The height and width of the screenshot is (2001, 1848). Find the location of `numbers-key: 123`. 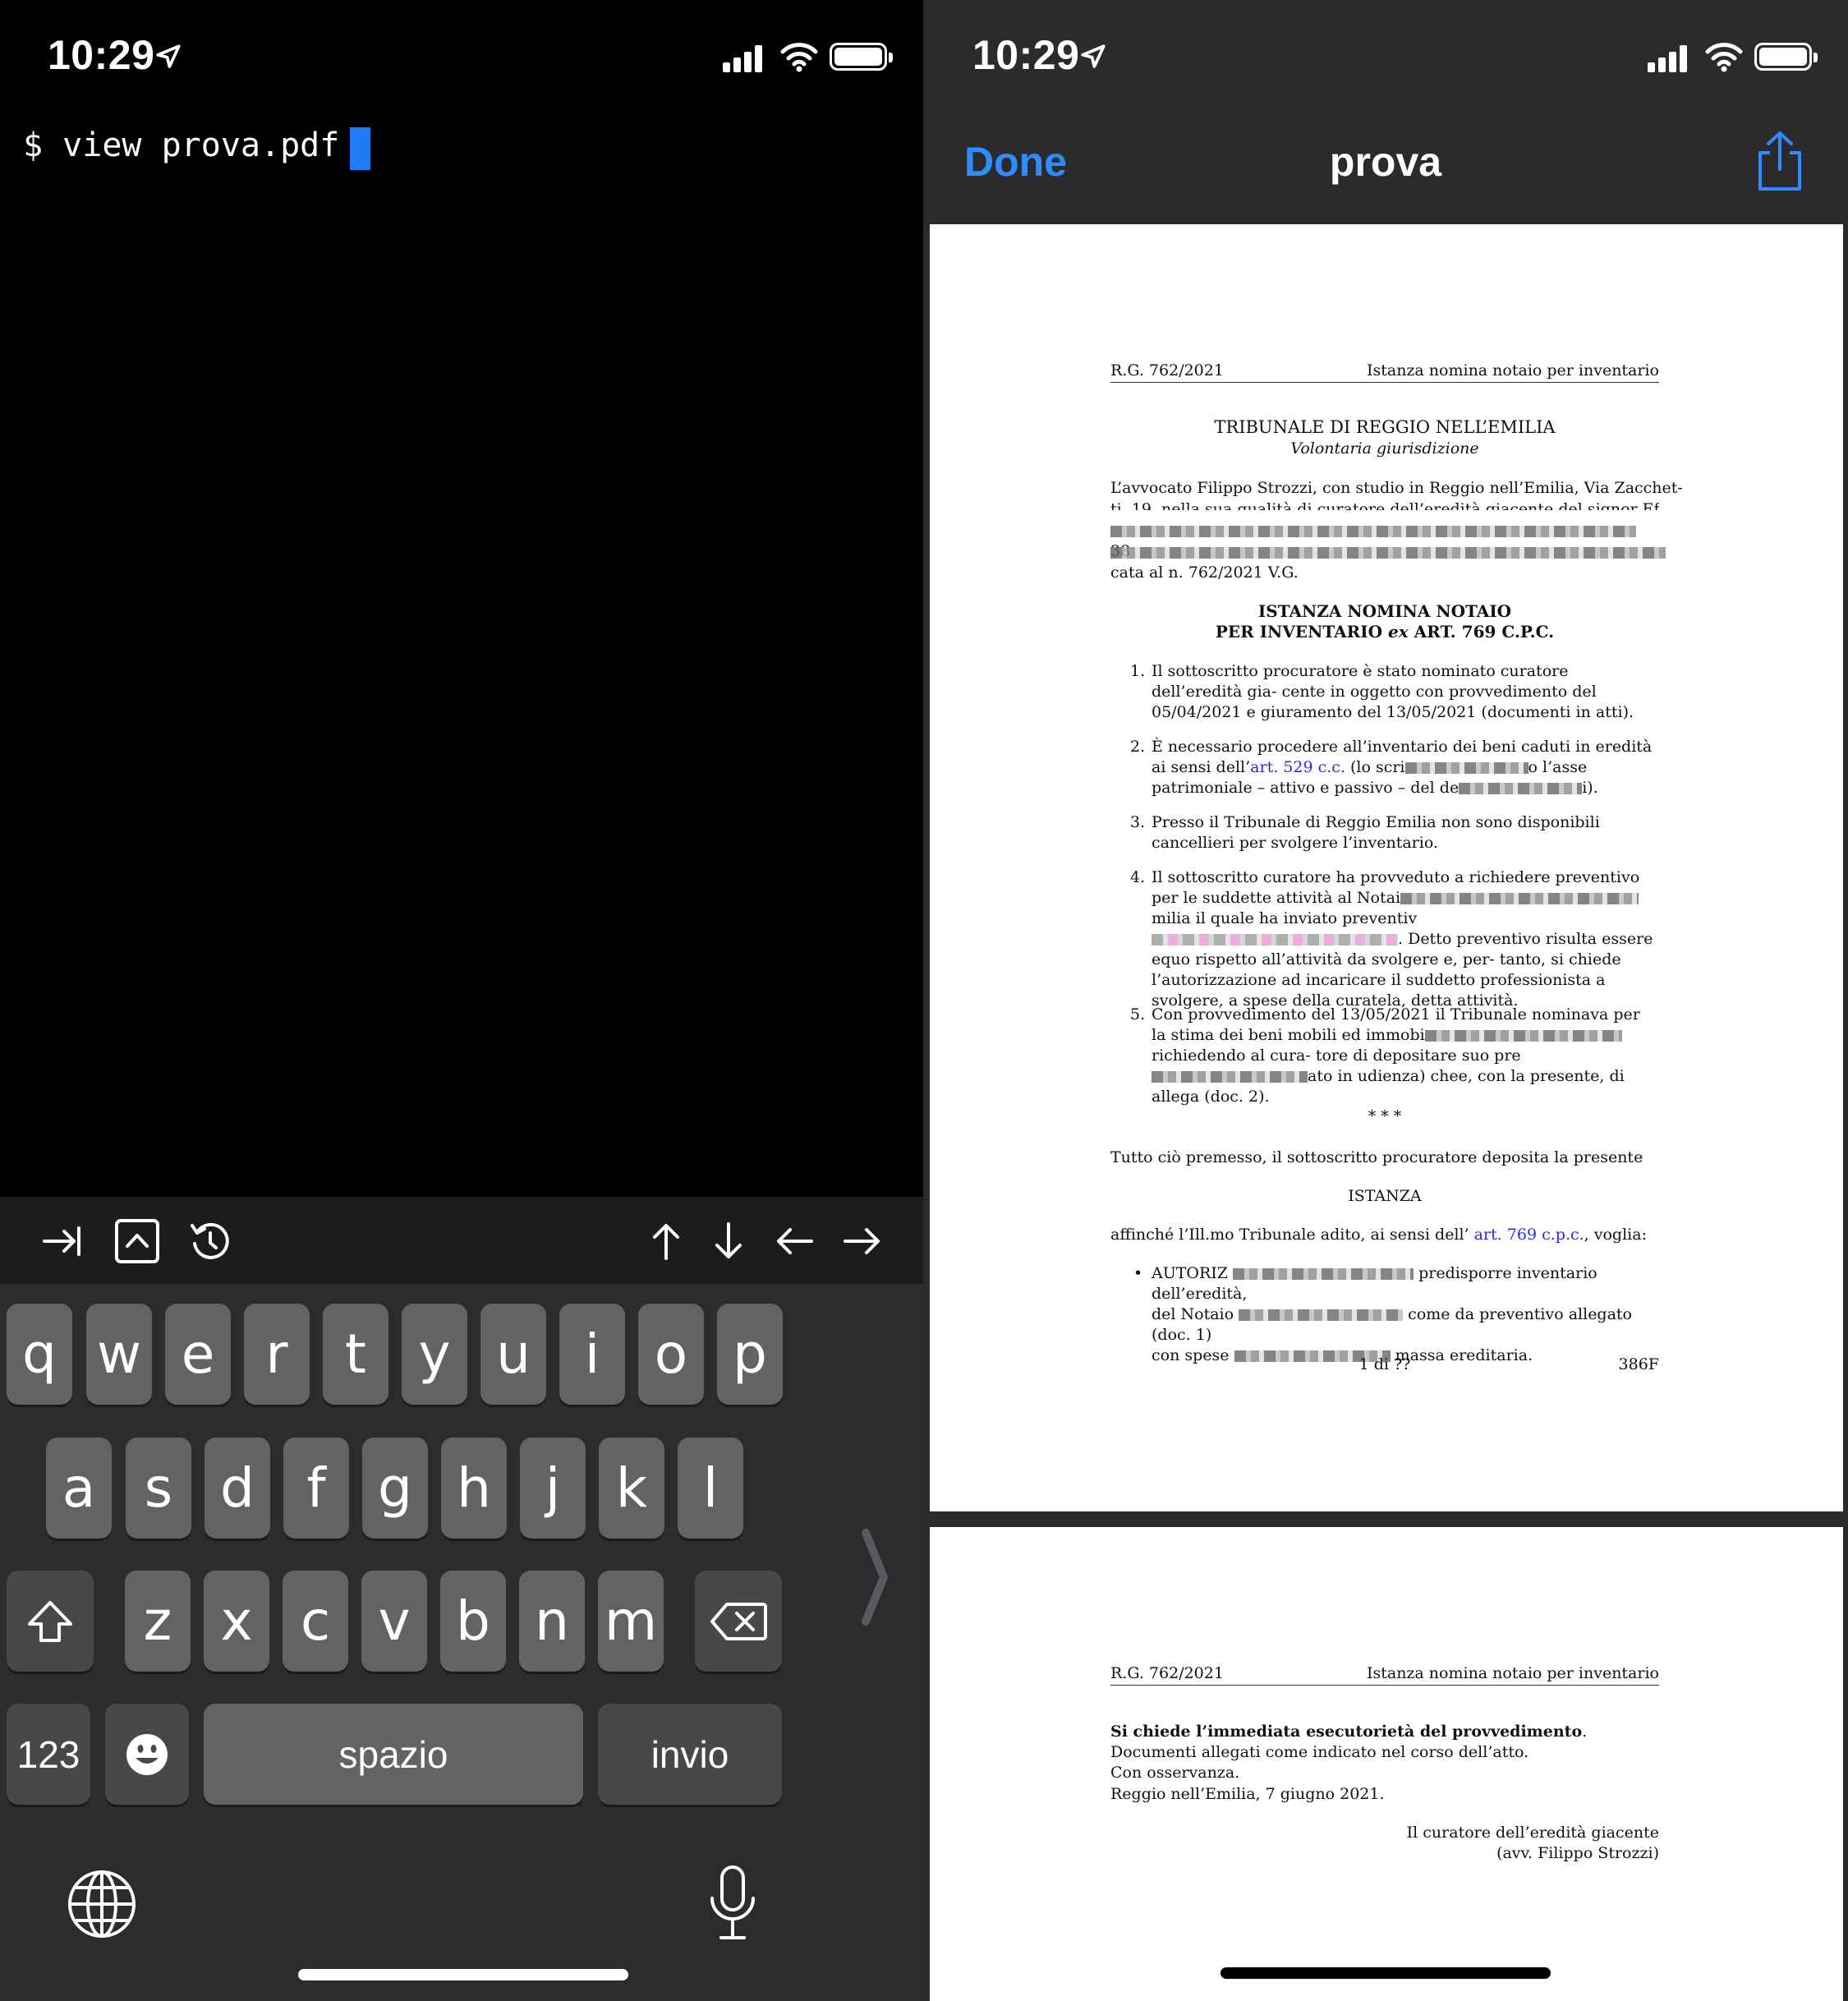

numbers-key: 123 is located at coordinates (48, 1754).